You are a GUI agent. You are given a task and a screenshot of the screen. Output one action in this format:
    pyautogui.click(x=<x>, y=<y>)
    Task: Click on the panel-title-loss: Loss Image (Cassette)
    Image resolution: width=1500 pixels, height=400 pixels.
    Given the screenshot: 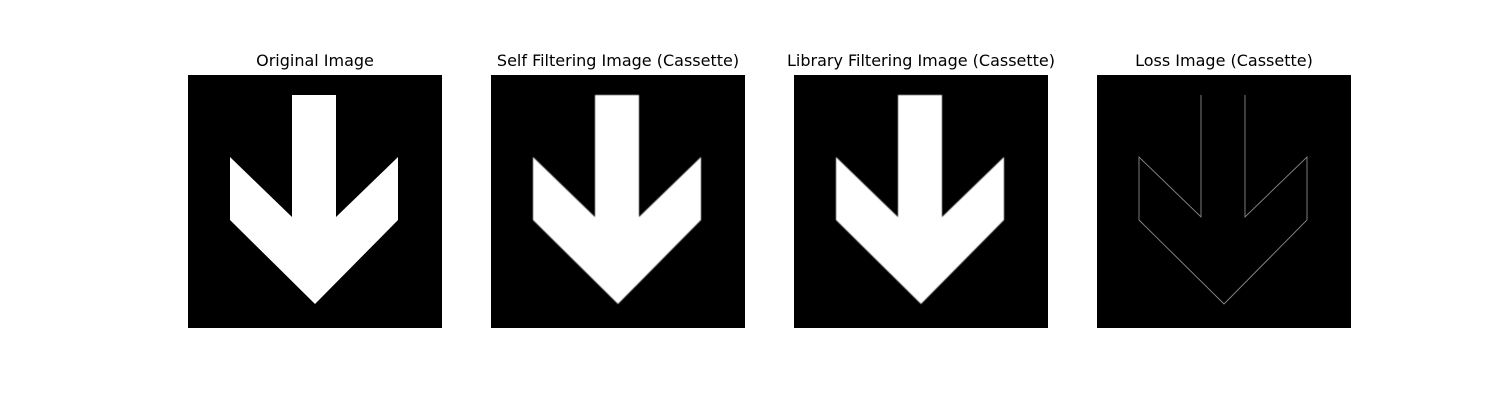 What is the action you would take?
    pyautogui.click(x=1224, y=60)
    